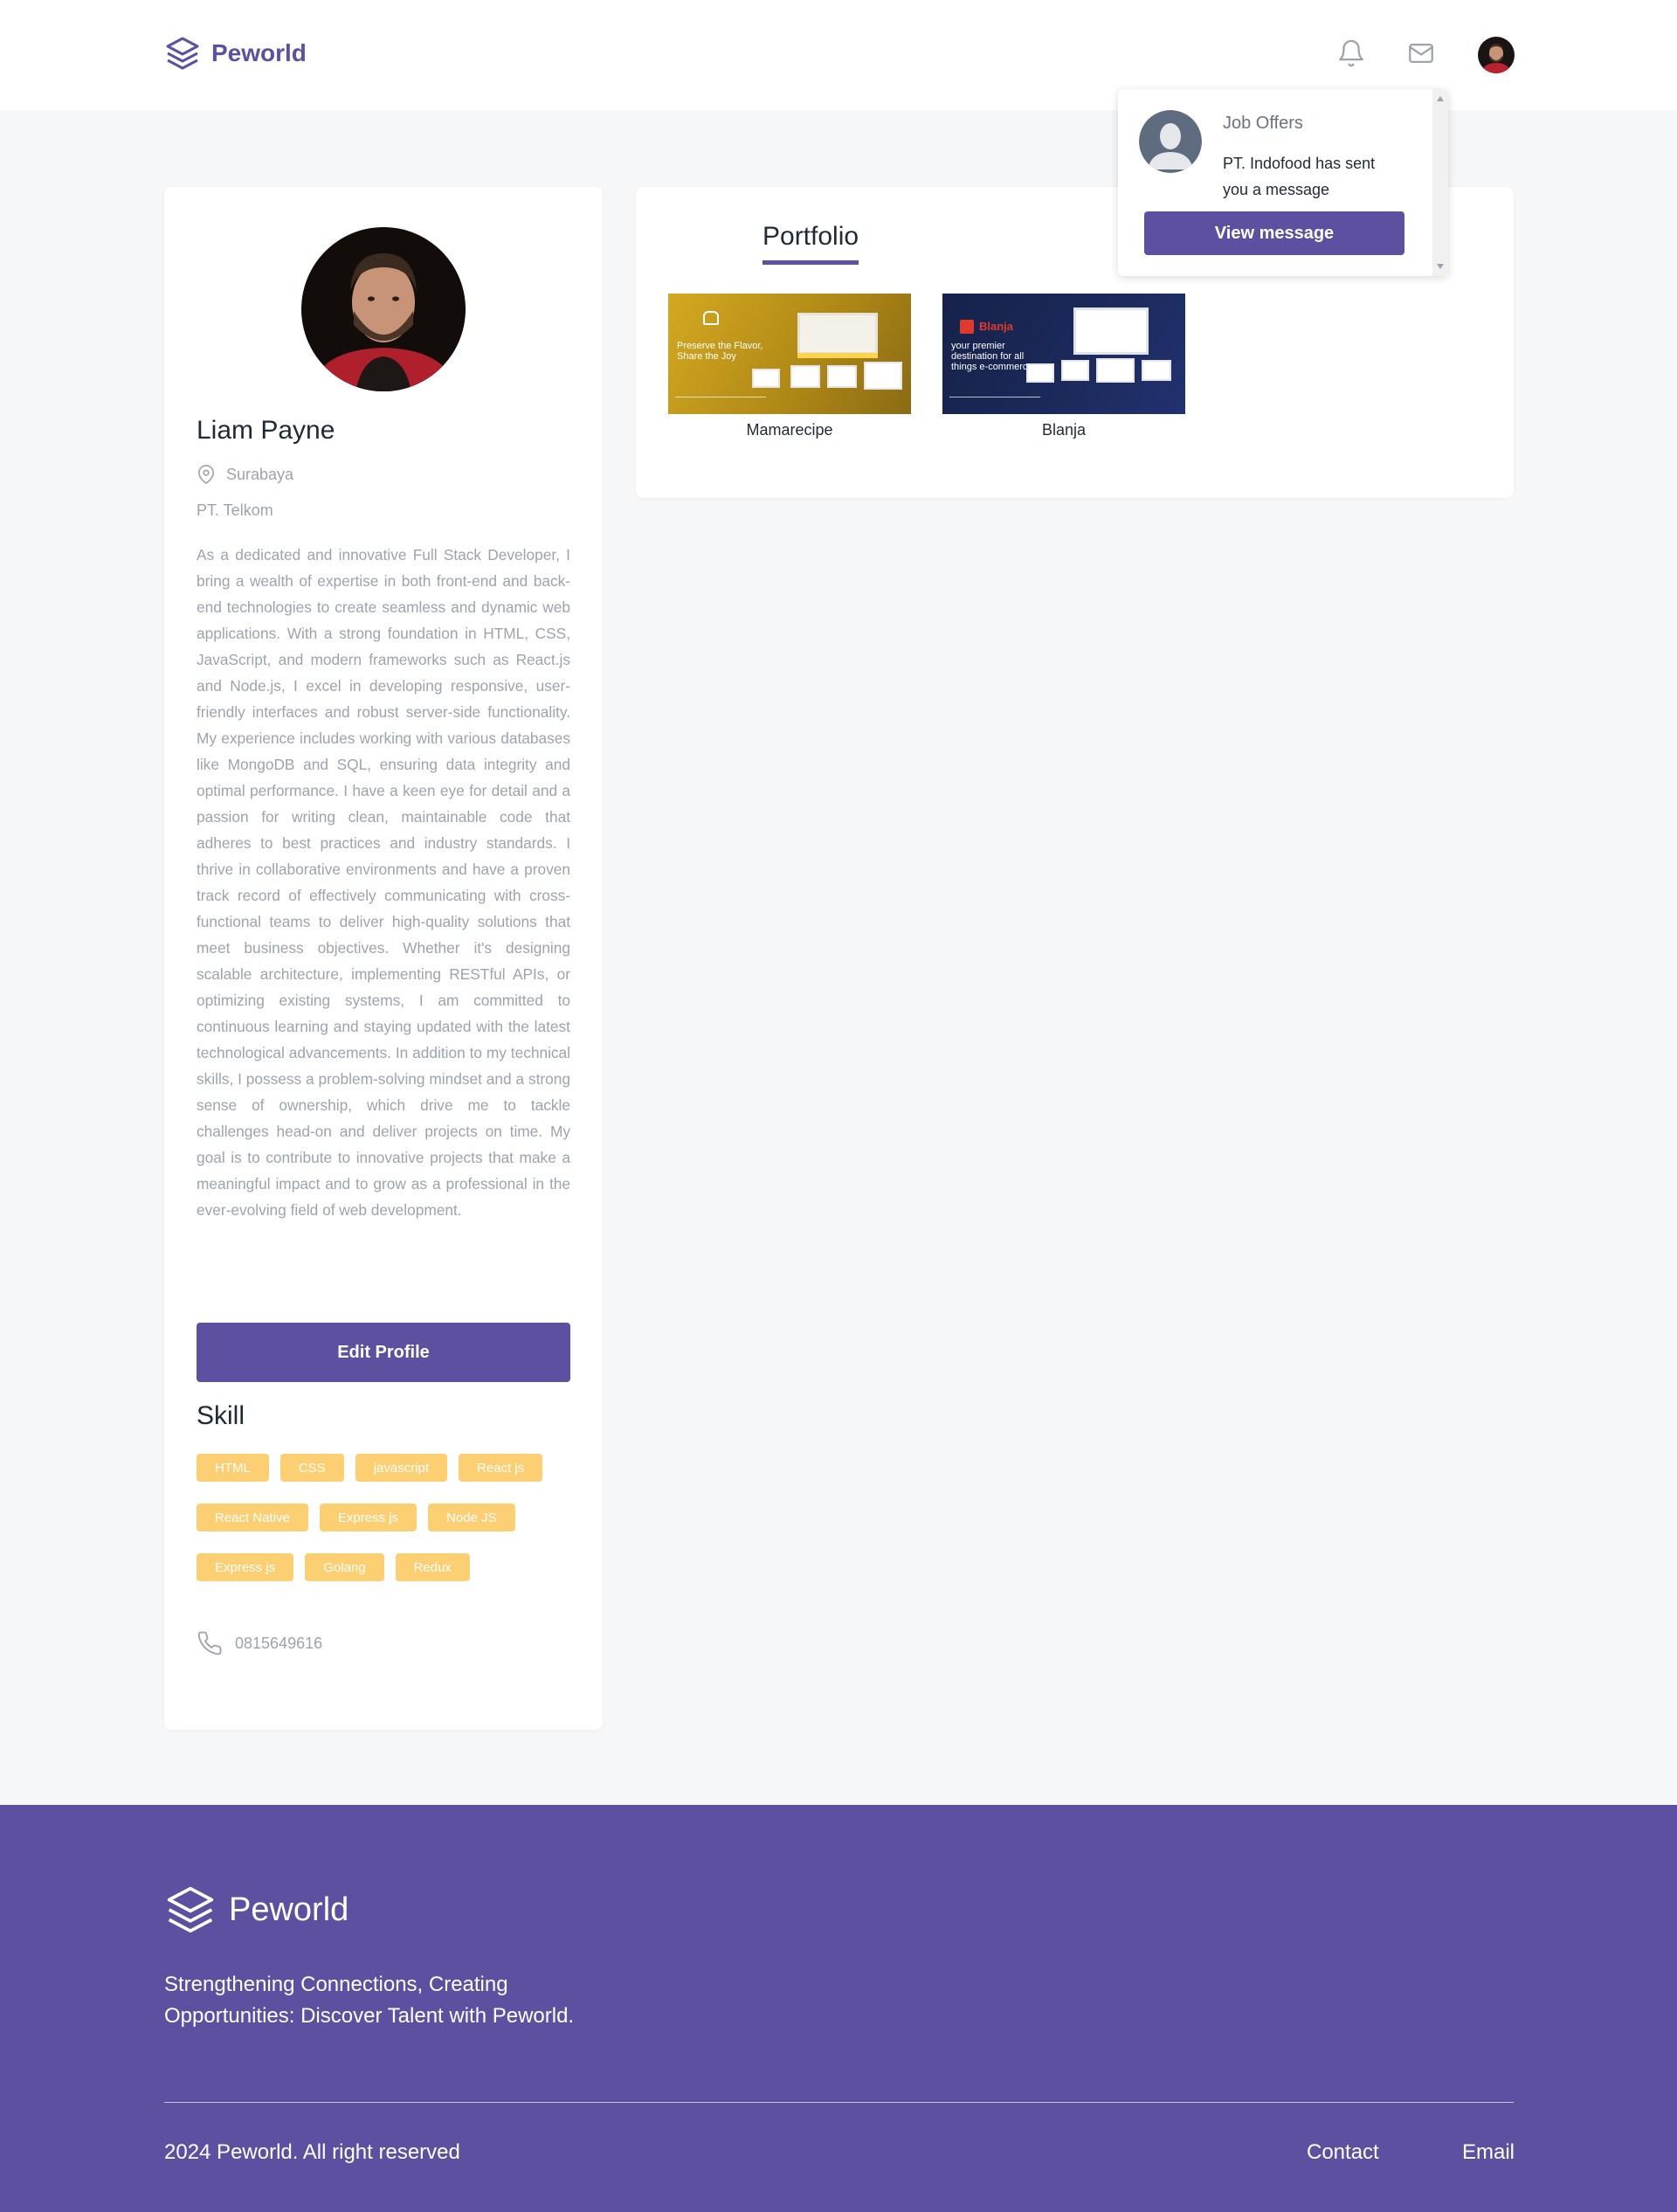 The width and height of the screenshot is (1677, 2212). Describe the element at coordinates (389, 1567) in the screenshot. I see `skill-row: Express js Golang Redux` at that location.